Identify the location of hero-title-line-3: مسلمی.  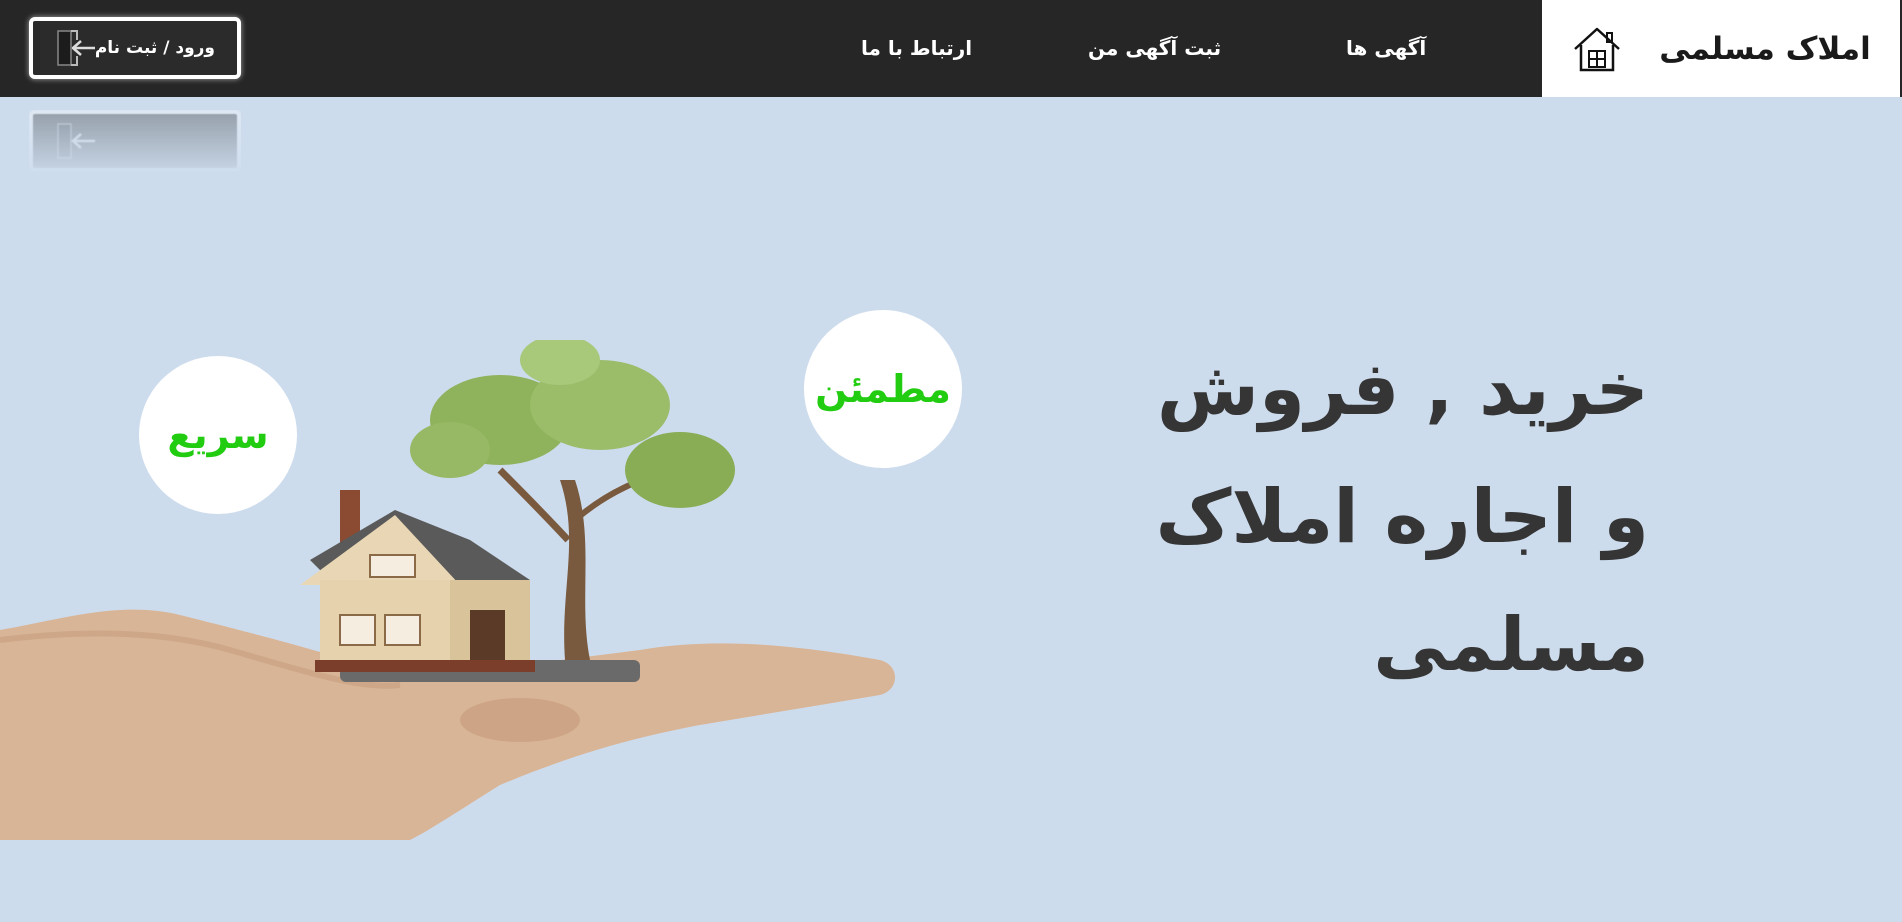
(1511, 645).